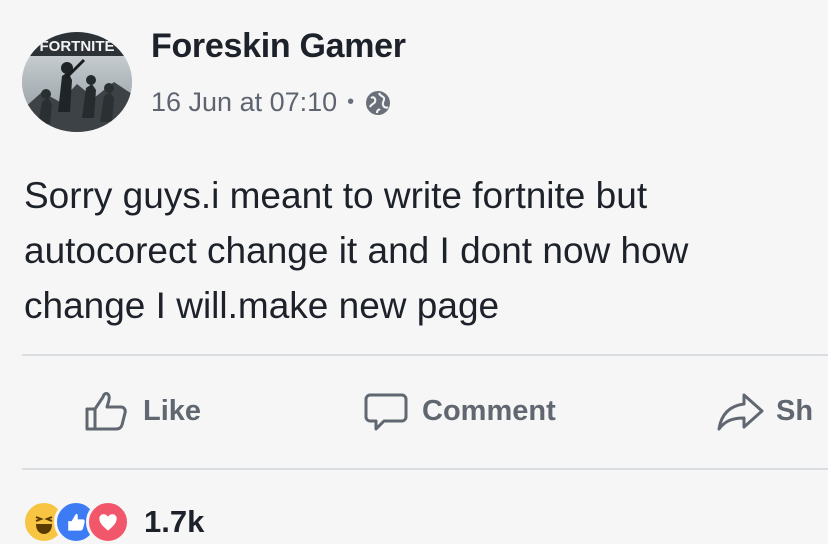  What do you see at coordinates (795, 410) in the screenshot?
I see `share-label: Sh` at bounding box center [795, 410].